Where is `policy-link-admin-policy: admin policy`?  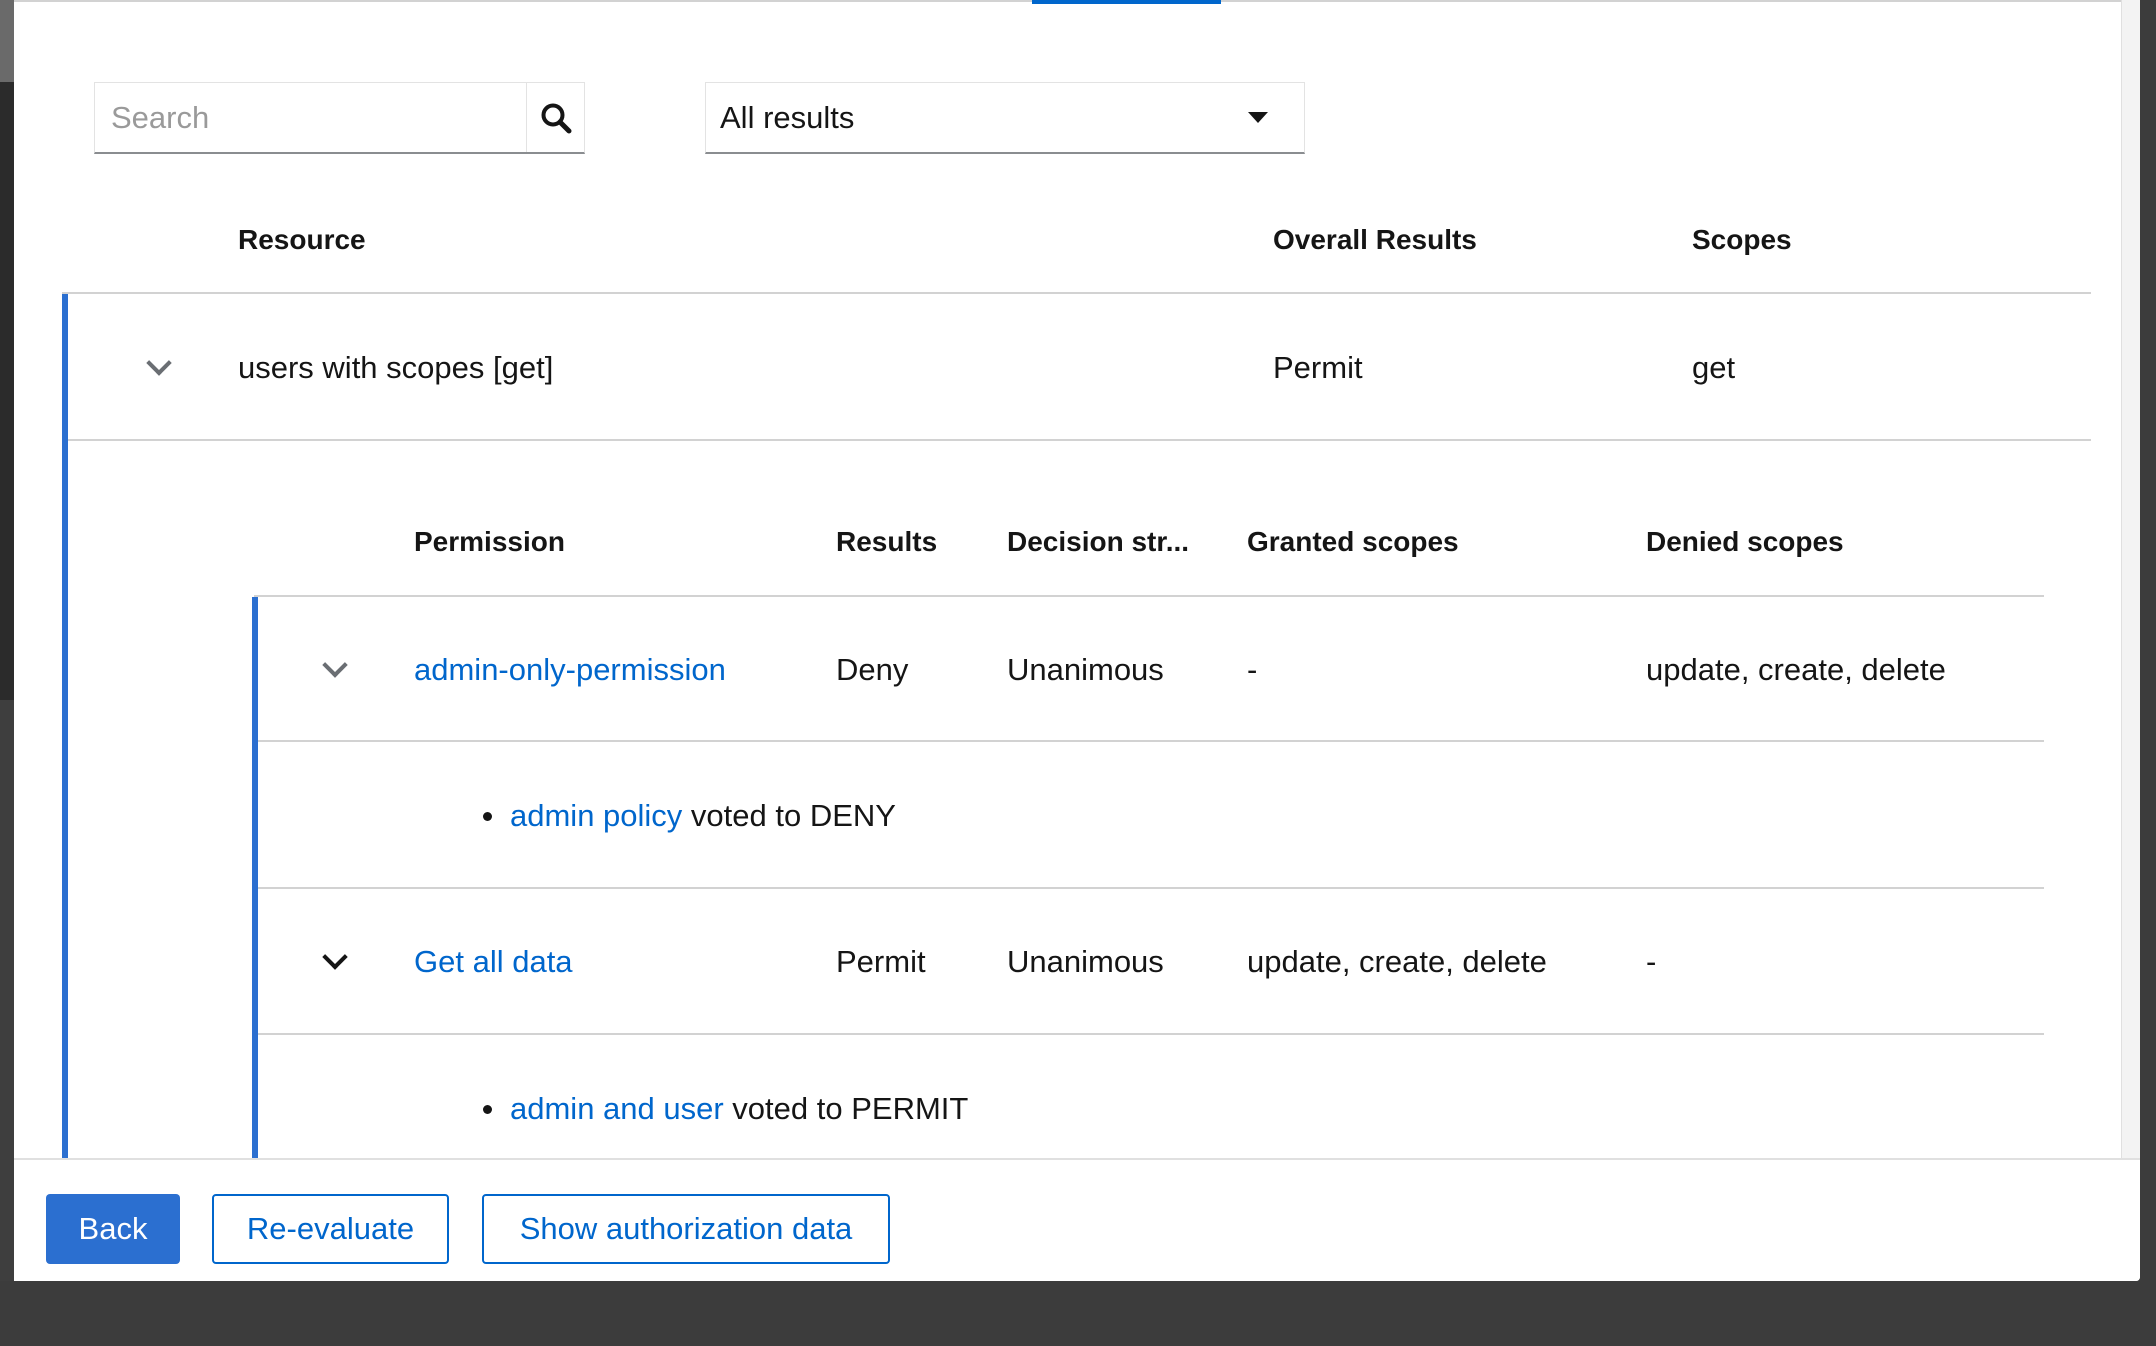 policy-link-admin-policy: admin policy is located at coordinates (596, 816).